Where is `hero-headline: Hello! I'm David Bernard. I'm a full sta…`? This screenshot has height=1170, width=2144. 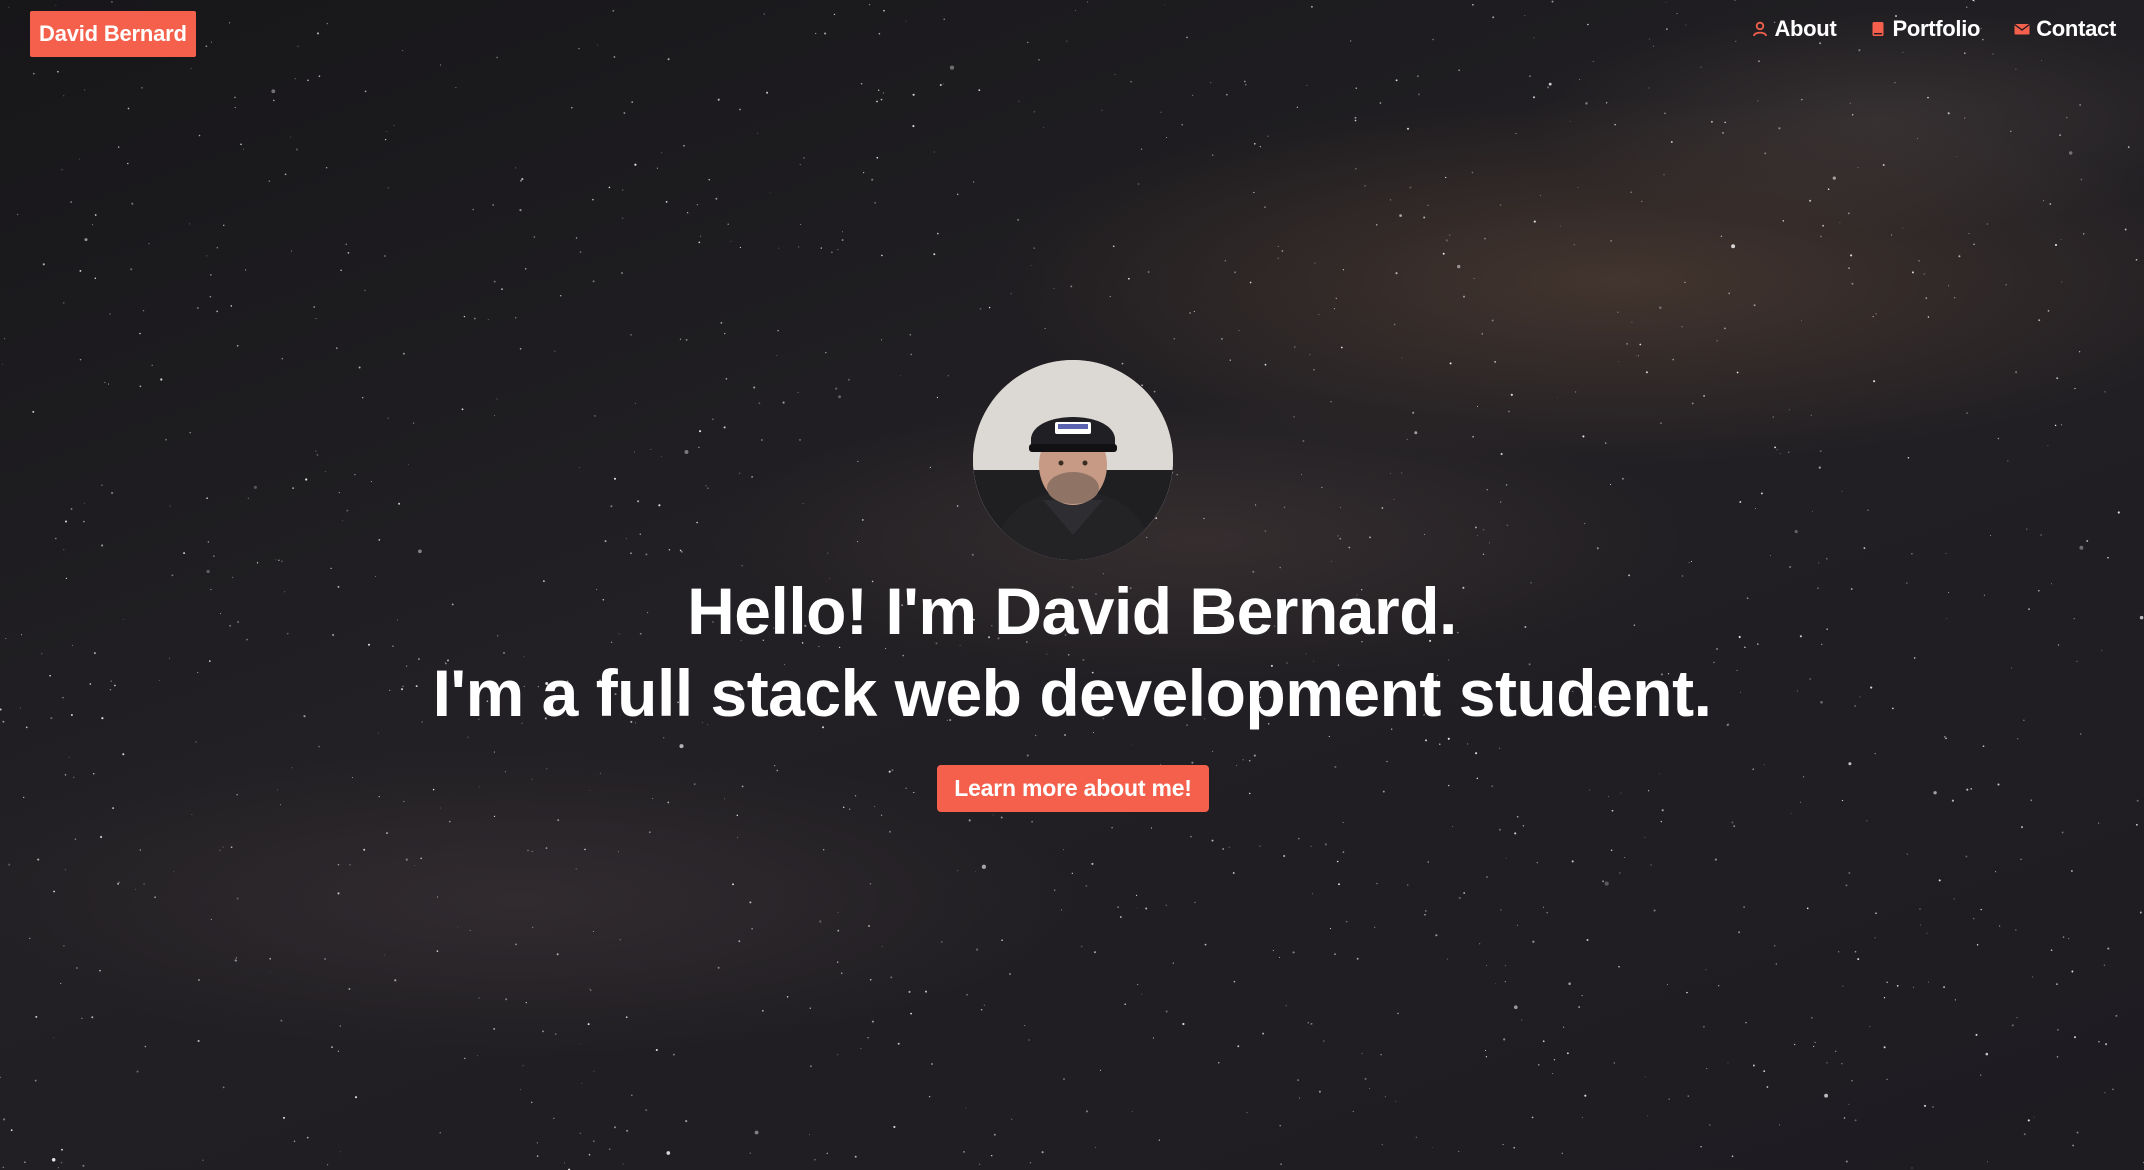 hero-headline: Hello! I'm David Bernard. I'm a full sta… is located at coordinates (1072, 652).